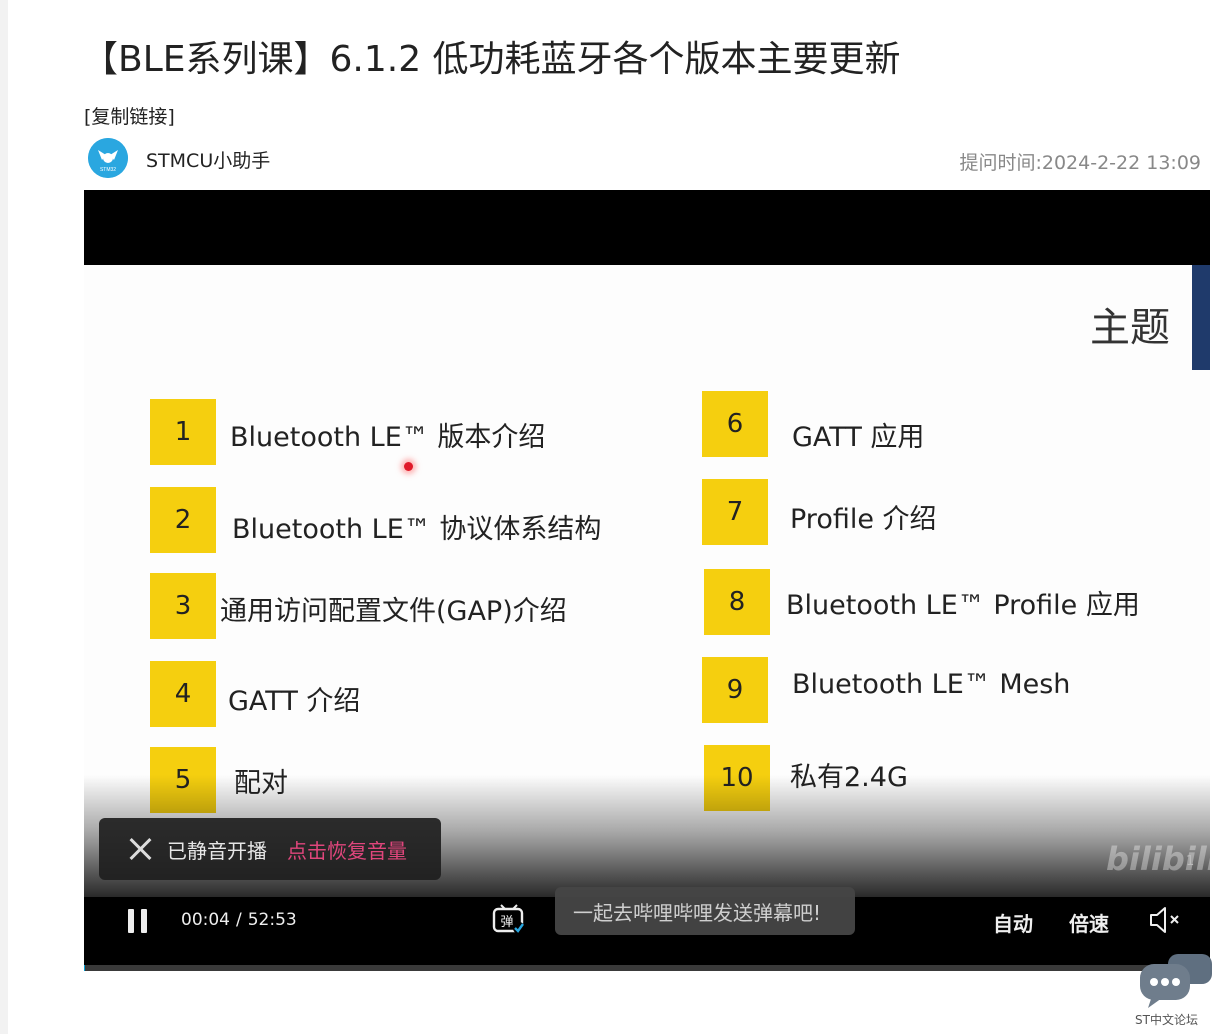 The height and width of the screenshot is (1034, 1212). I want to click on article-title: 【BLE系列课】6.1.2 低功耗蓝牙各个版本主要更新, so click(491, 59).